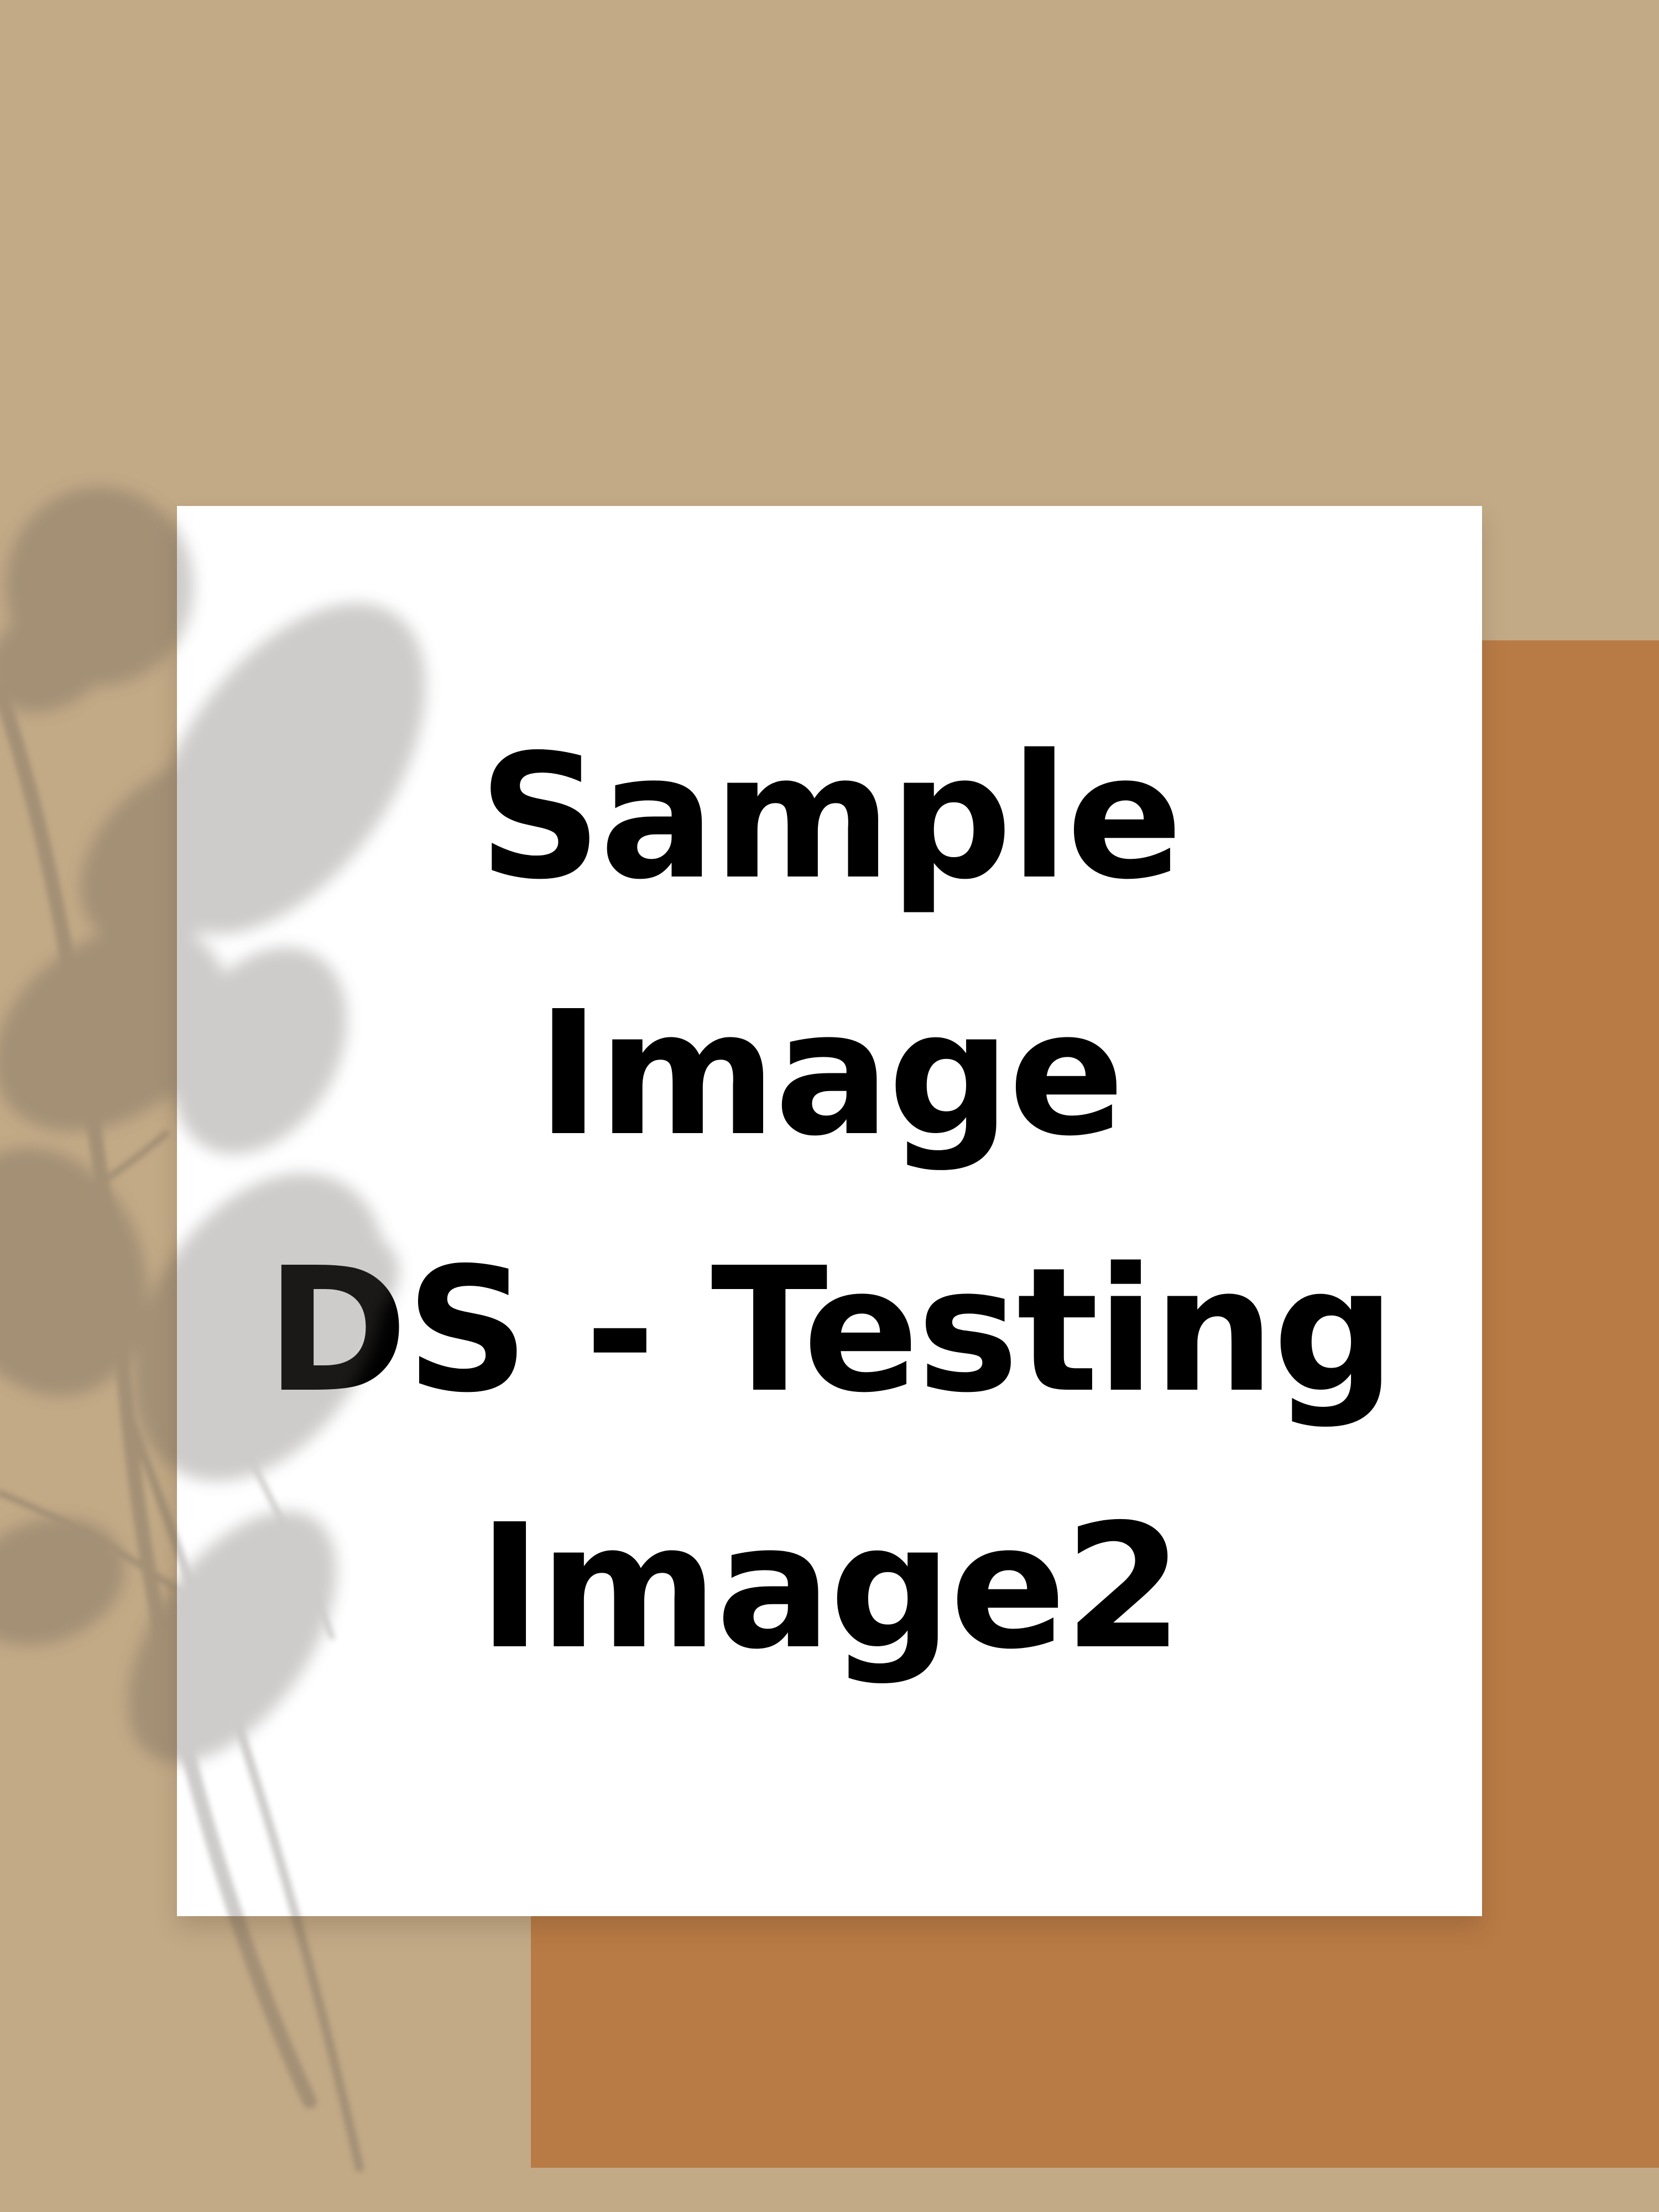 This screenshot has width=1659, height=2212. Describe the element at coordinates (831, 1074) in the screenshot. I see `title-line-2: Image` at that location.